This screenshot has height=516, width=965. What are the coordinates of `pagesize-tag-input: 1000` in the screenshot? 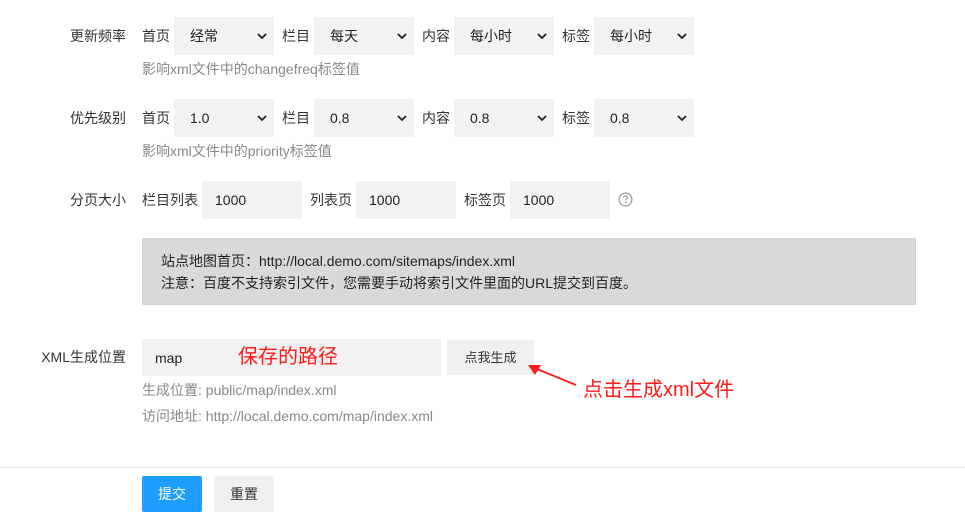 It's located at (560, 200).